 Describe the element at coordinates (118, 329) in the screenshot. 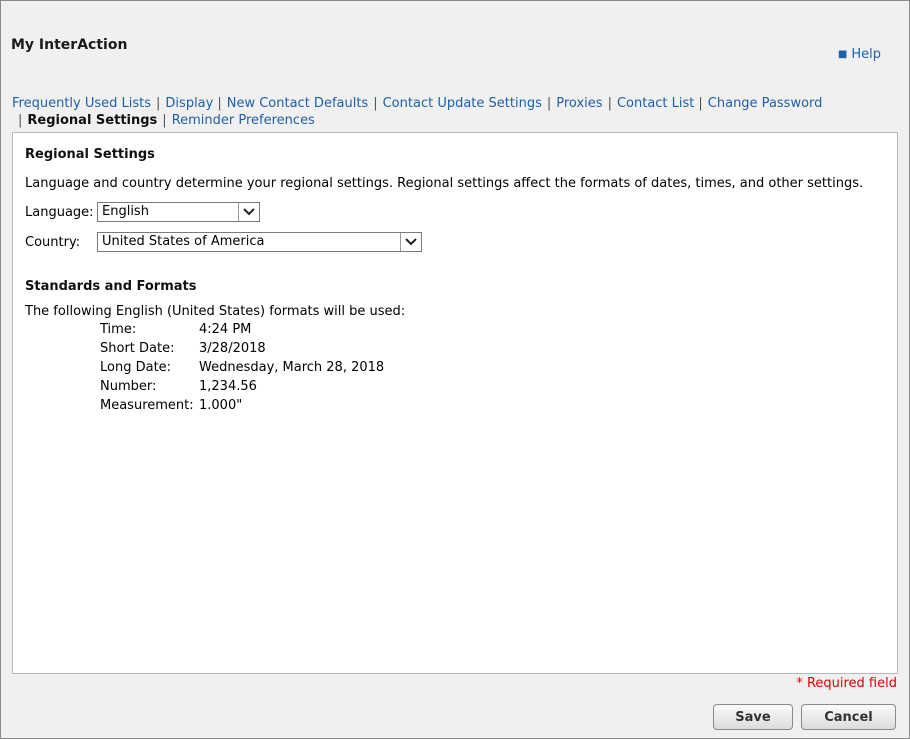

I see `format-label: Time:` at that location.